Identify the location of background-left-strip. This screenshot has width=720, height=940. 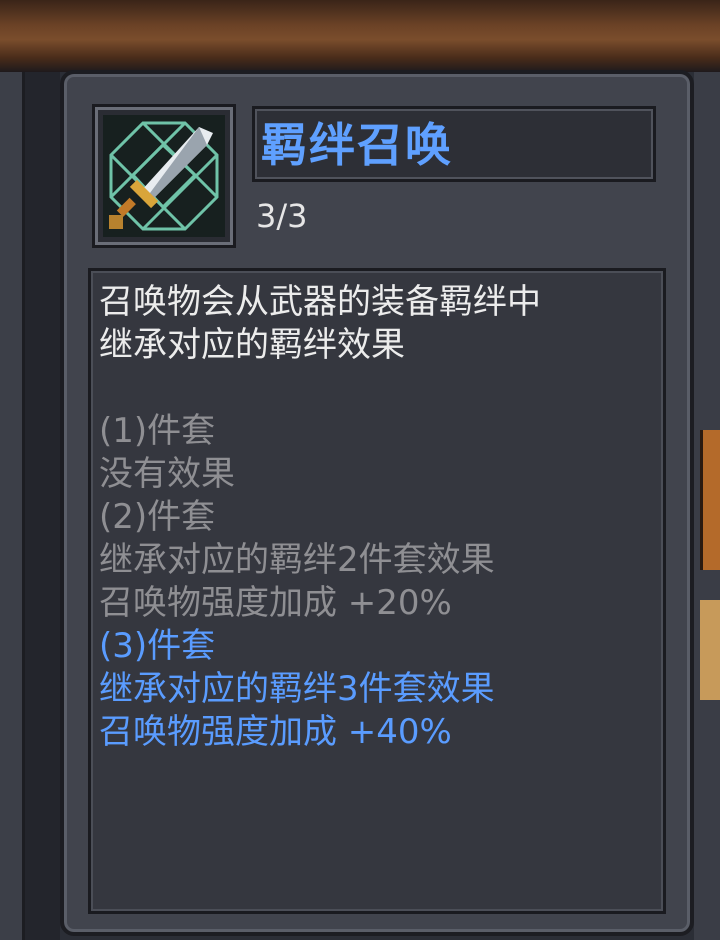
(42, 506).